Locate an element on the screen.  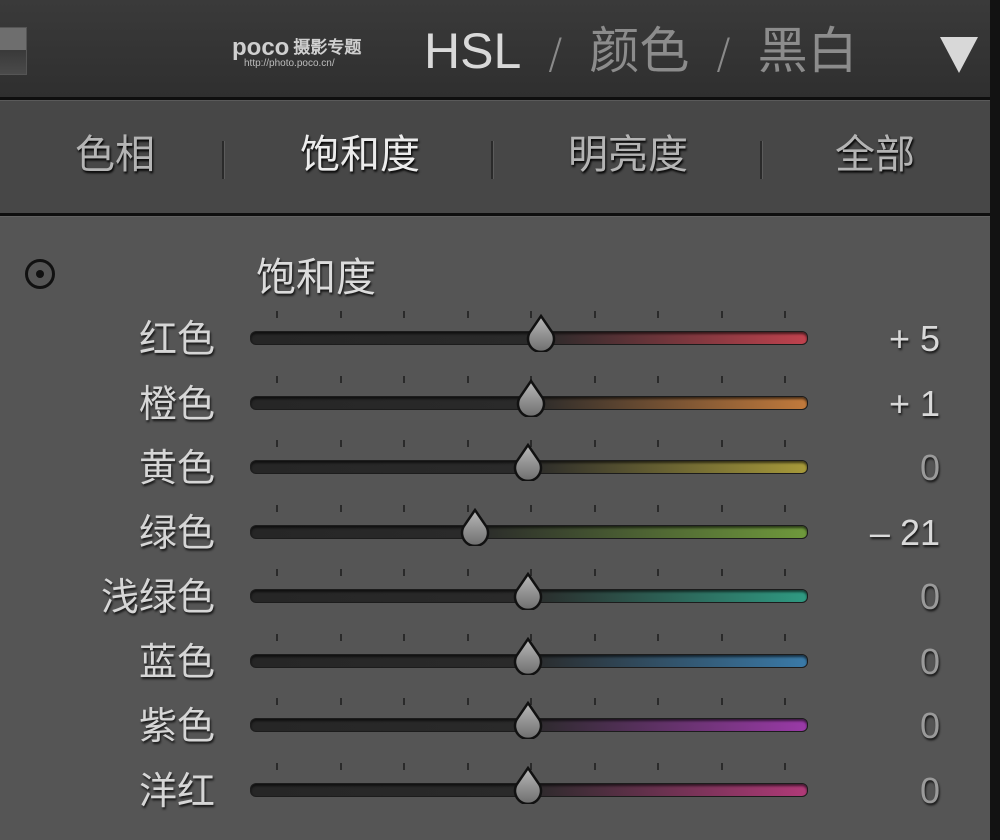
slider-thumb-orange is located at coordinates (531, 398).